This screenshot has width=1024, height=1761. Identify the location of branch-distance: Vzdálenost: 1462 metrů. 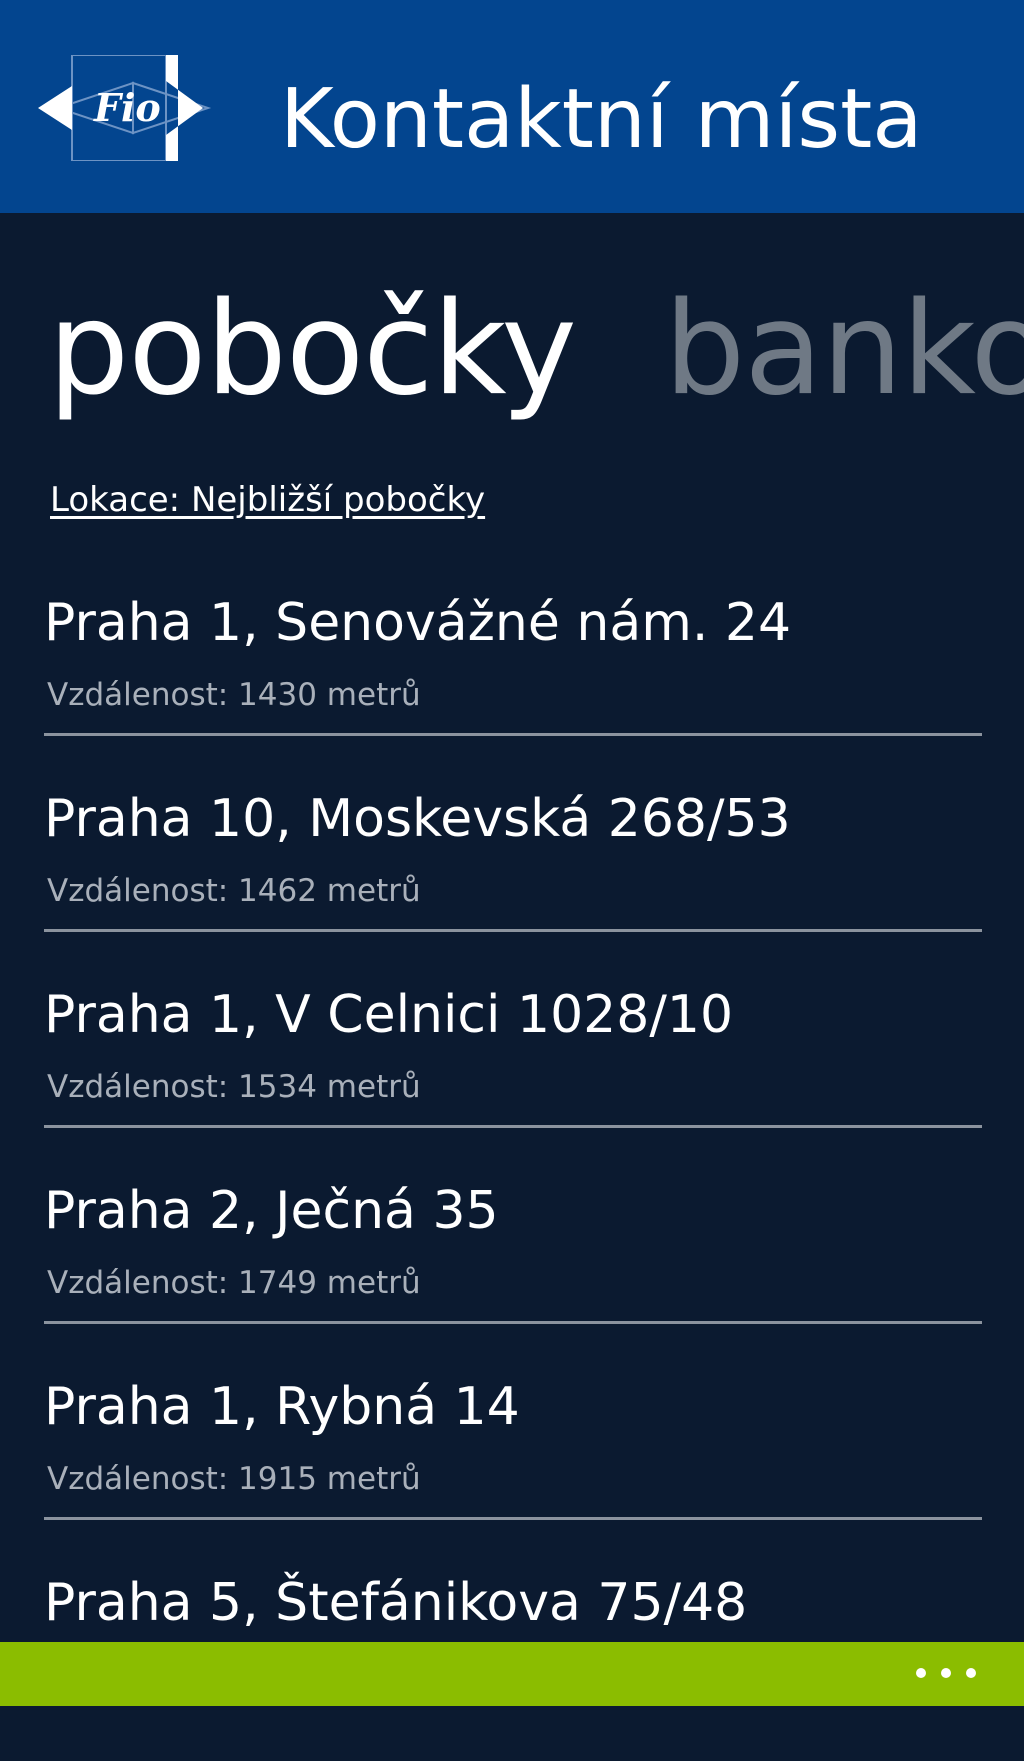
(234, 891).